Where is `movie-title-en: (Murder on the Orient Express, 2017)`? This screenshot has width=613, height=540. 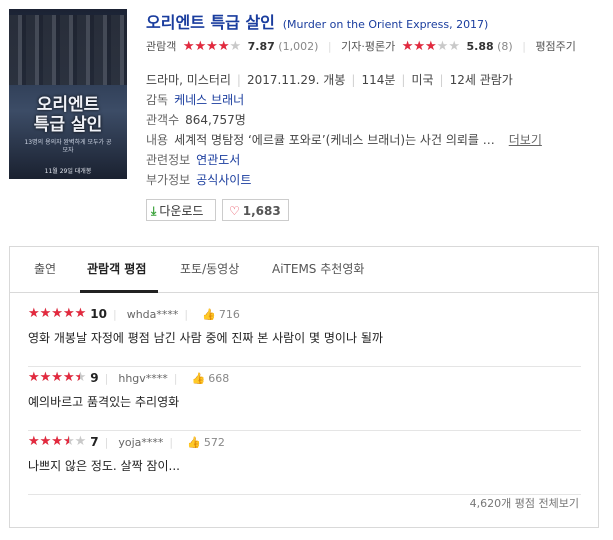
movie-title-en: (Murder on the Orient Express, 2017) is located at coordinates (385, 24).